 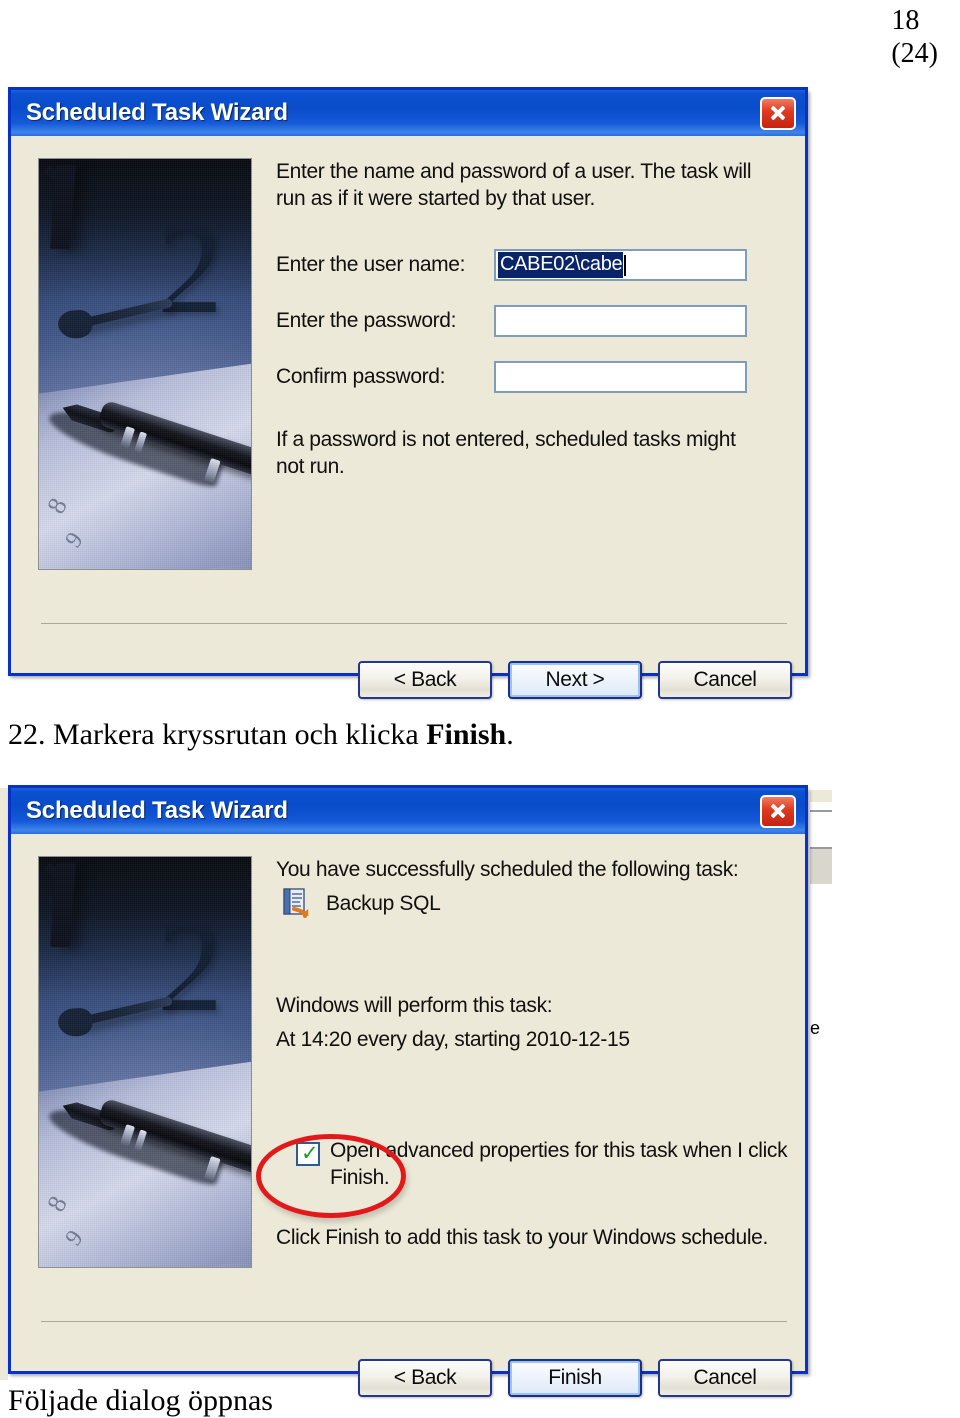 What do you see at coordinates (157, 810) in the screenshot?
I see `dialog2-title: Scheduled Task Wizard` at bounding box center [157, 810].